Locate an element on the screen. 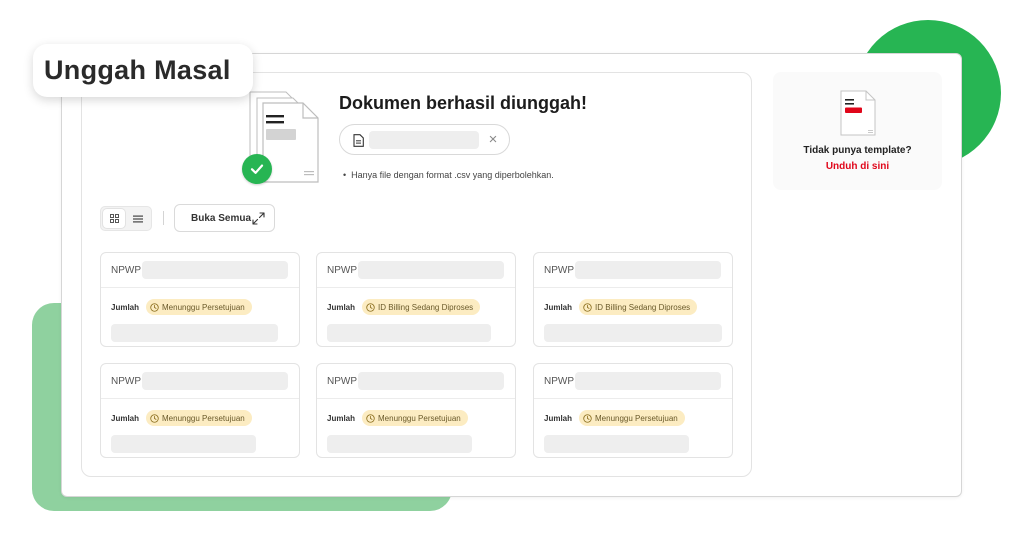 The height and width of the screenshot is (534, 1014). file-icon is located at coordinates (358, 140).